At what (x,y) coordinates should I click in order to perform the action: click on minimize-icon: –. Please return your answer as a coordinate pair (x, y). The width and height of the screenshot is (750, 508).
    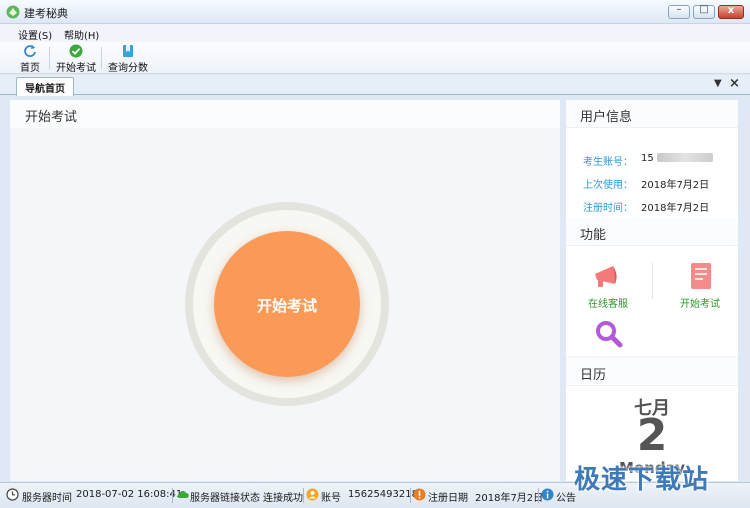
    Looking at the image, I should click on (679, 9).